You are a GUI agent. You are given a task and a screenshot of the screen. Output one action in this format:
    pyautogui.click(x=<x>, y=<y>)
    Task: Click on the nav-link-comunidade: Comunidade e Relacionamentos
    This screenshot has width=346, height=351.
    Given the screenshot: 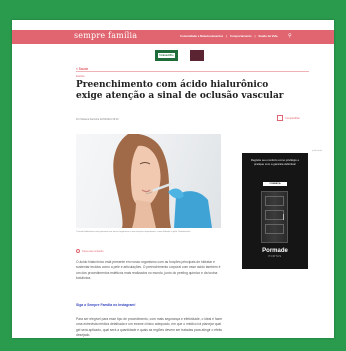 What is the action you would take?
    pyautogui.click(x=201, y=36)
    